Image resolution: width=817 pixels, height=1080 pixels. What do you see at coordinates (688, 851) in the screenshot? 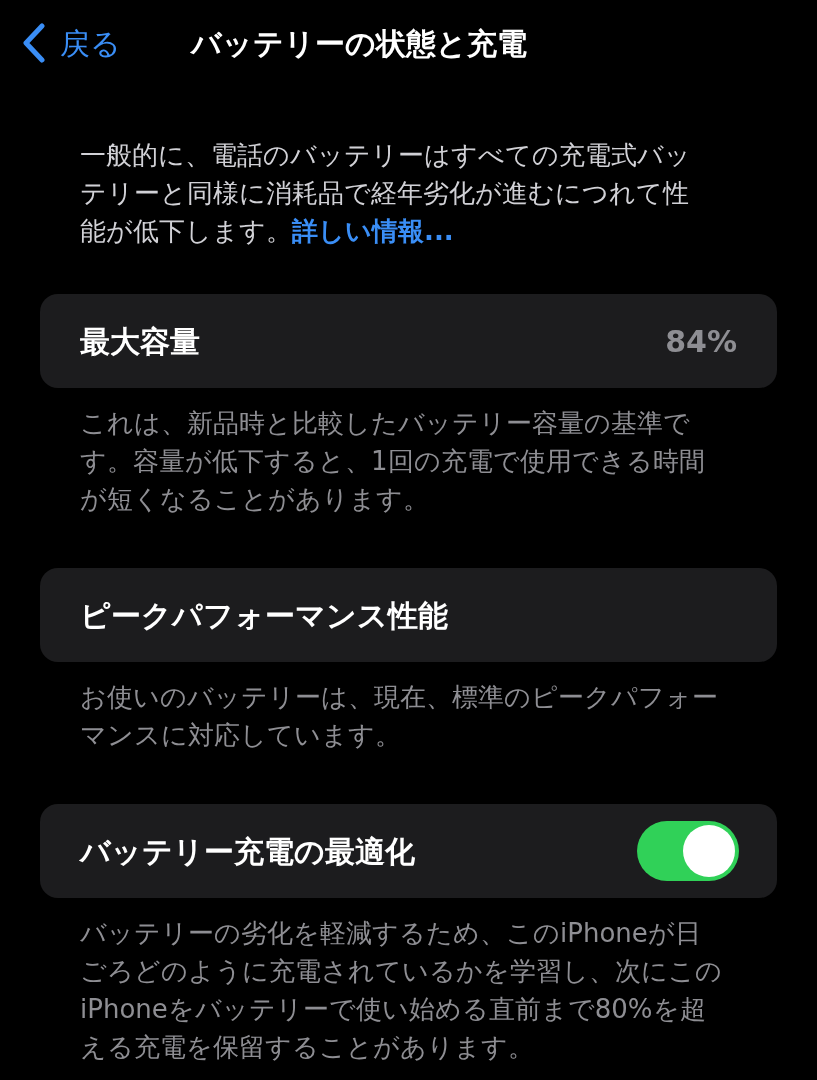
I see `toggle-switch` at bounding box center [688, 851].